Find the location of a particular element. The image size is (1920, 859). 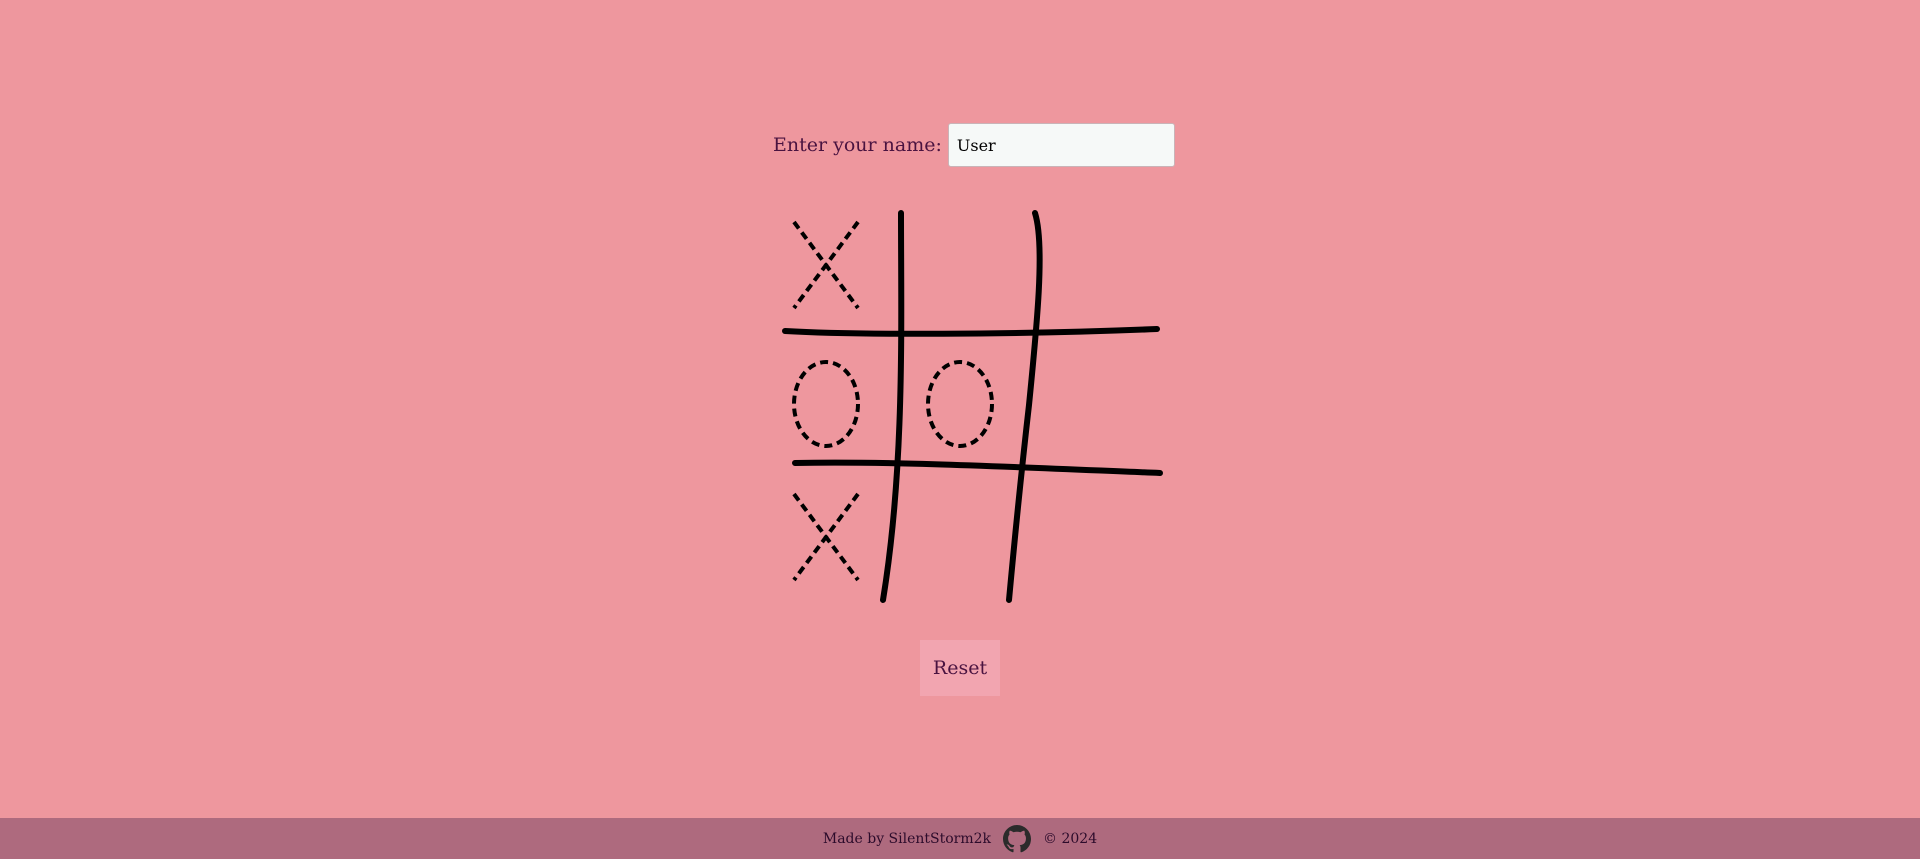

board-cells is located at coordinates (960, 401).